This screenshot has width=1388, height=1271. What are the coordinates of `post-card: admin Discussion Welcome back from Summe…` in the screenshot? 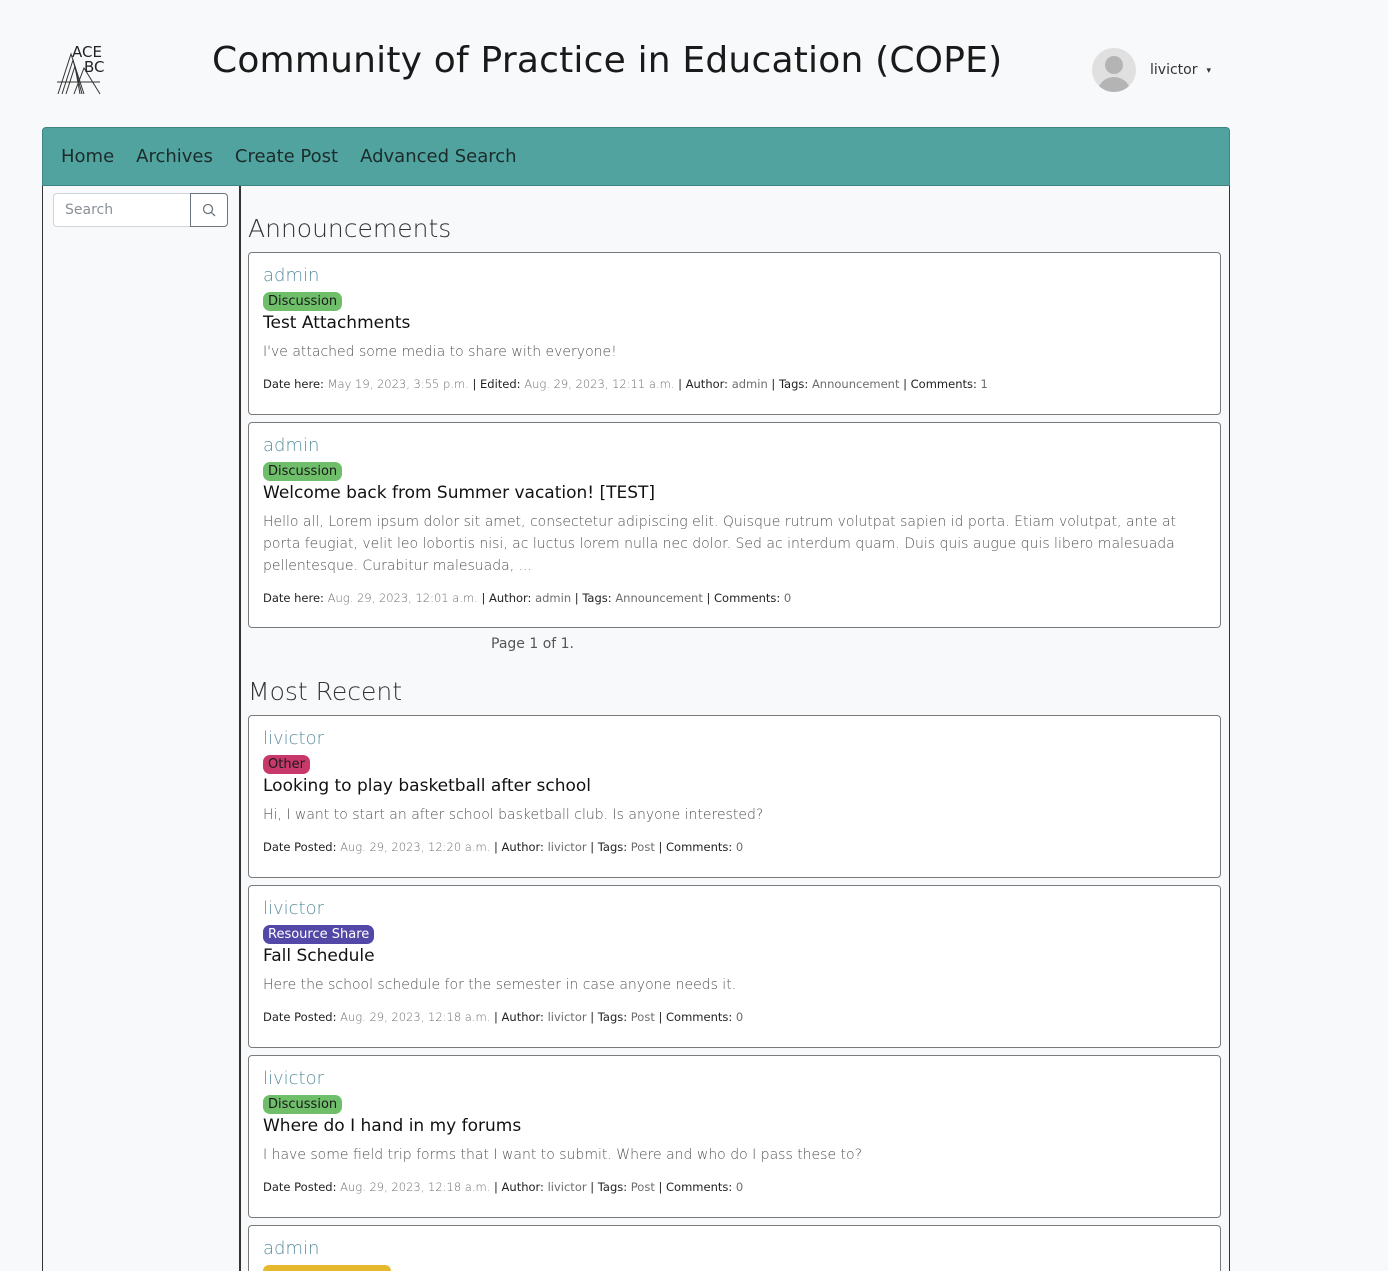 It's located at (734, 525).